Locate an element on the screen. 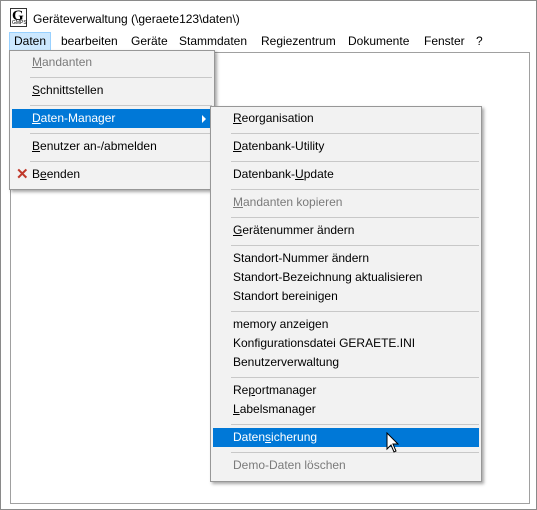 This screenshot has width=537, height=510. menu-dokumente: Dokumente is located at coordinates (378, 41).